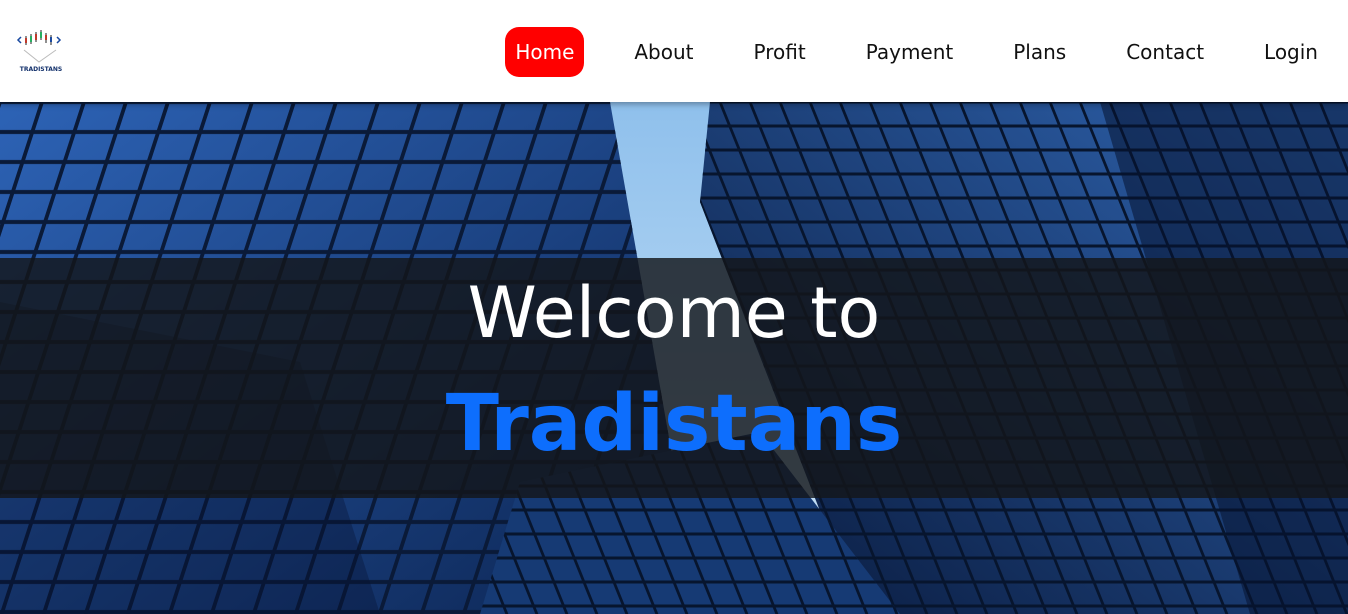 The width and height of the screenshot is (1348, 614). What do you see at coordinates (780, 52) in the screenshot?
I see `nav-profit: Profit` at bounding box center [780, 52].